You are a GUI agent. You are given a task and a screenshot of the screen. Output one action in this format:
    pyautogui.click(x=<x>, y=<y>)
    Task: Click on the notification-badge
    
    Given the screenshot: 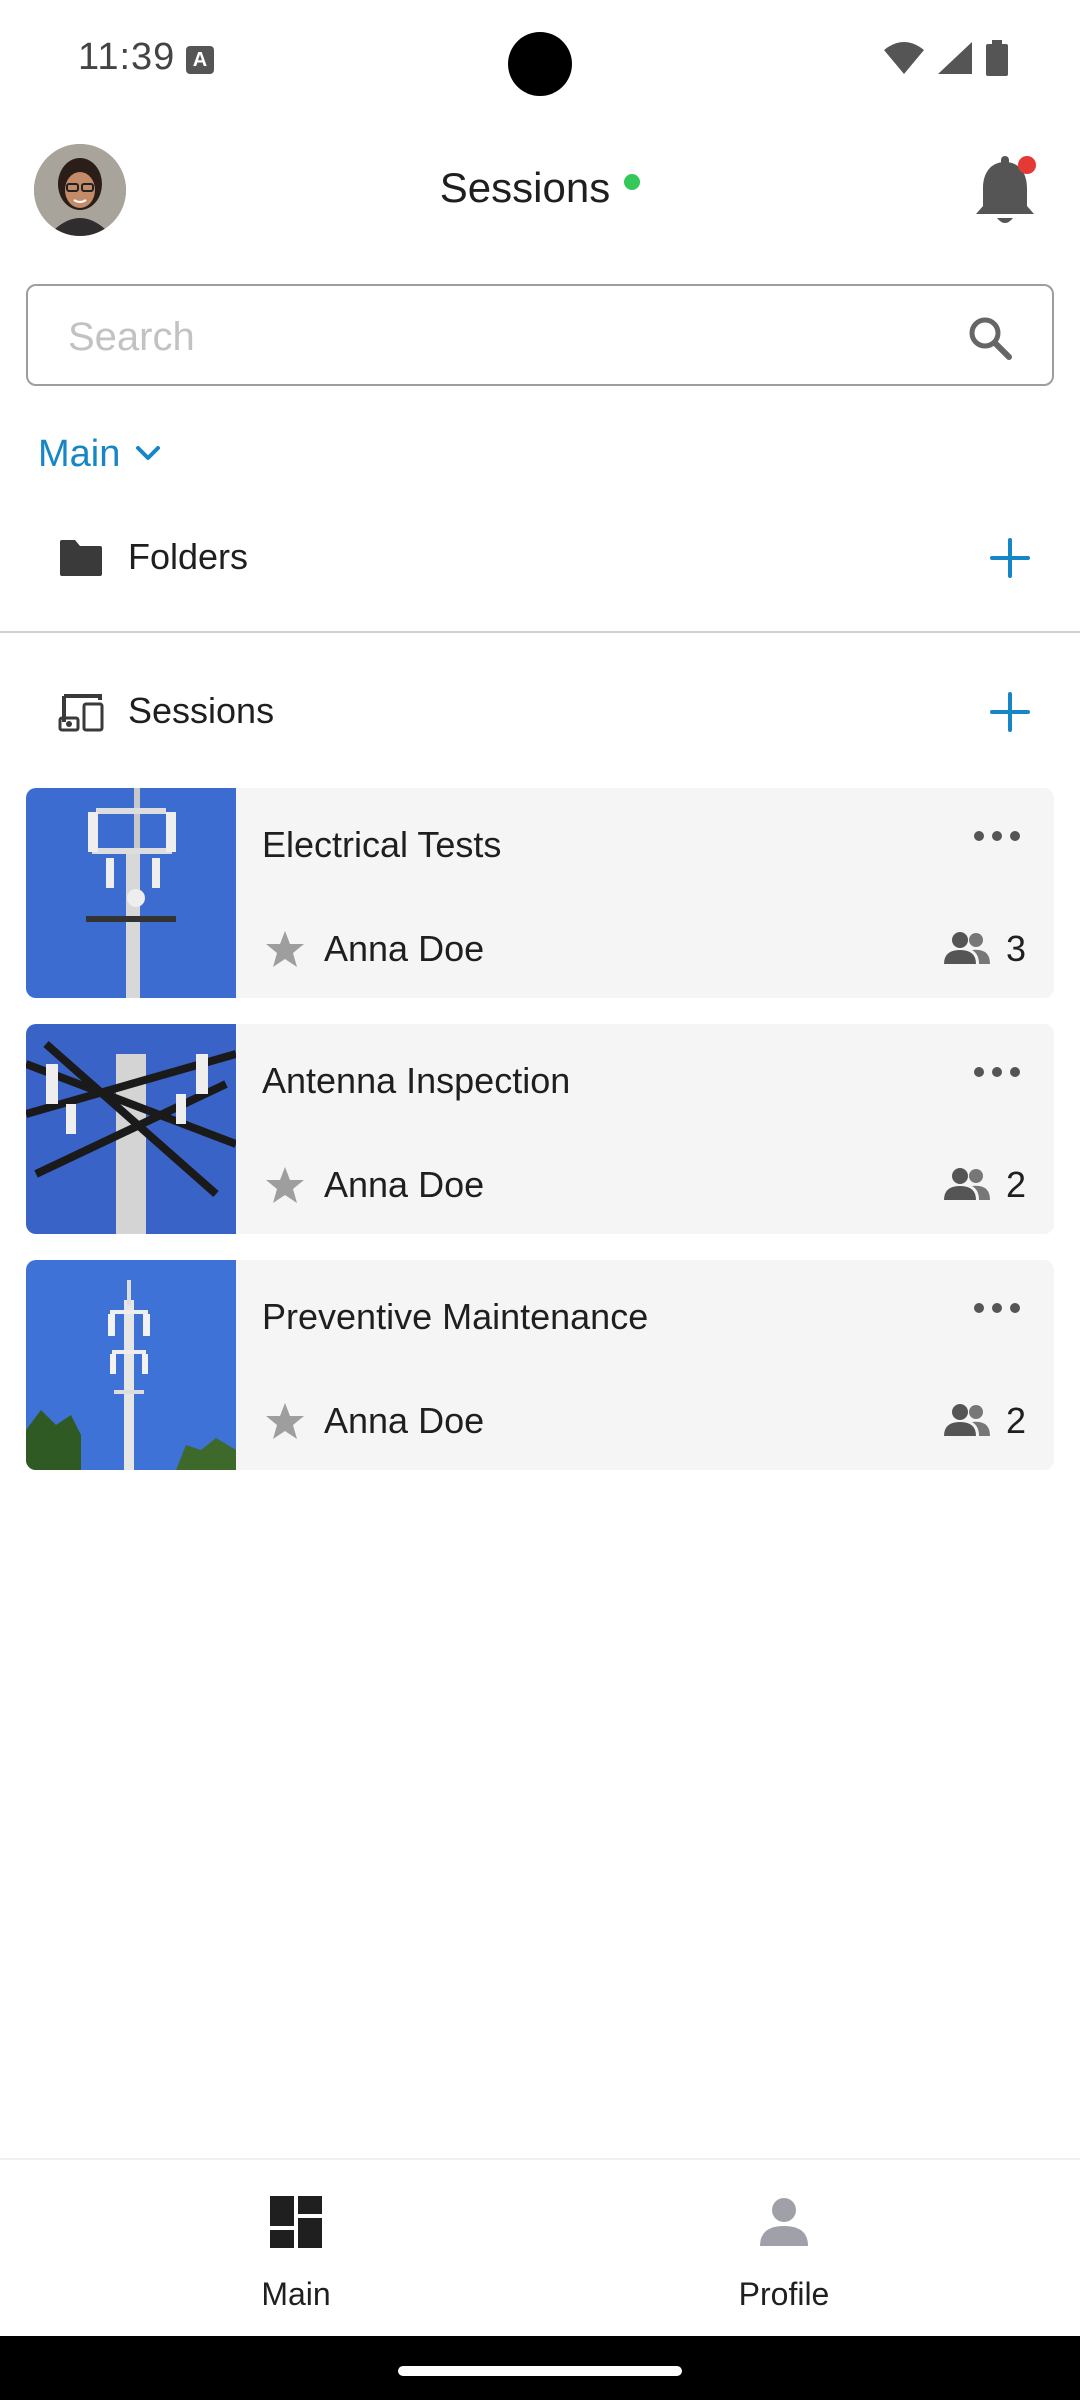 What is the action you would take?
    pyautogui.click(x=1027, y=165)
    